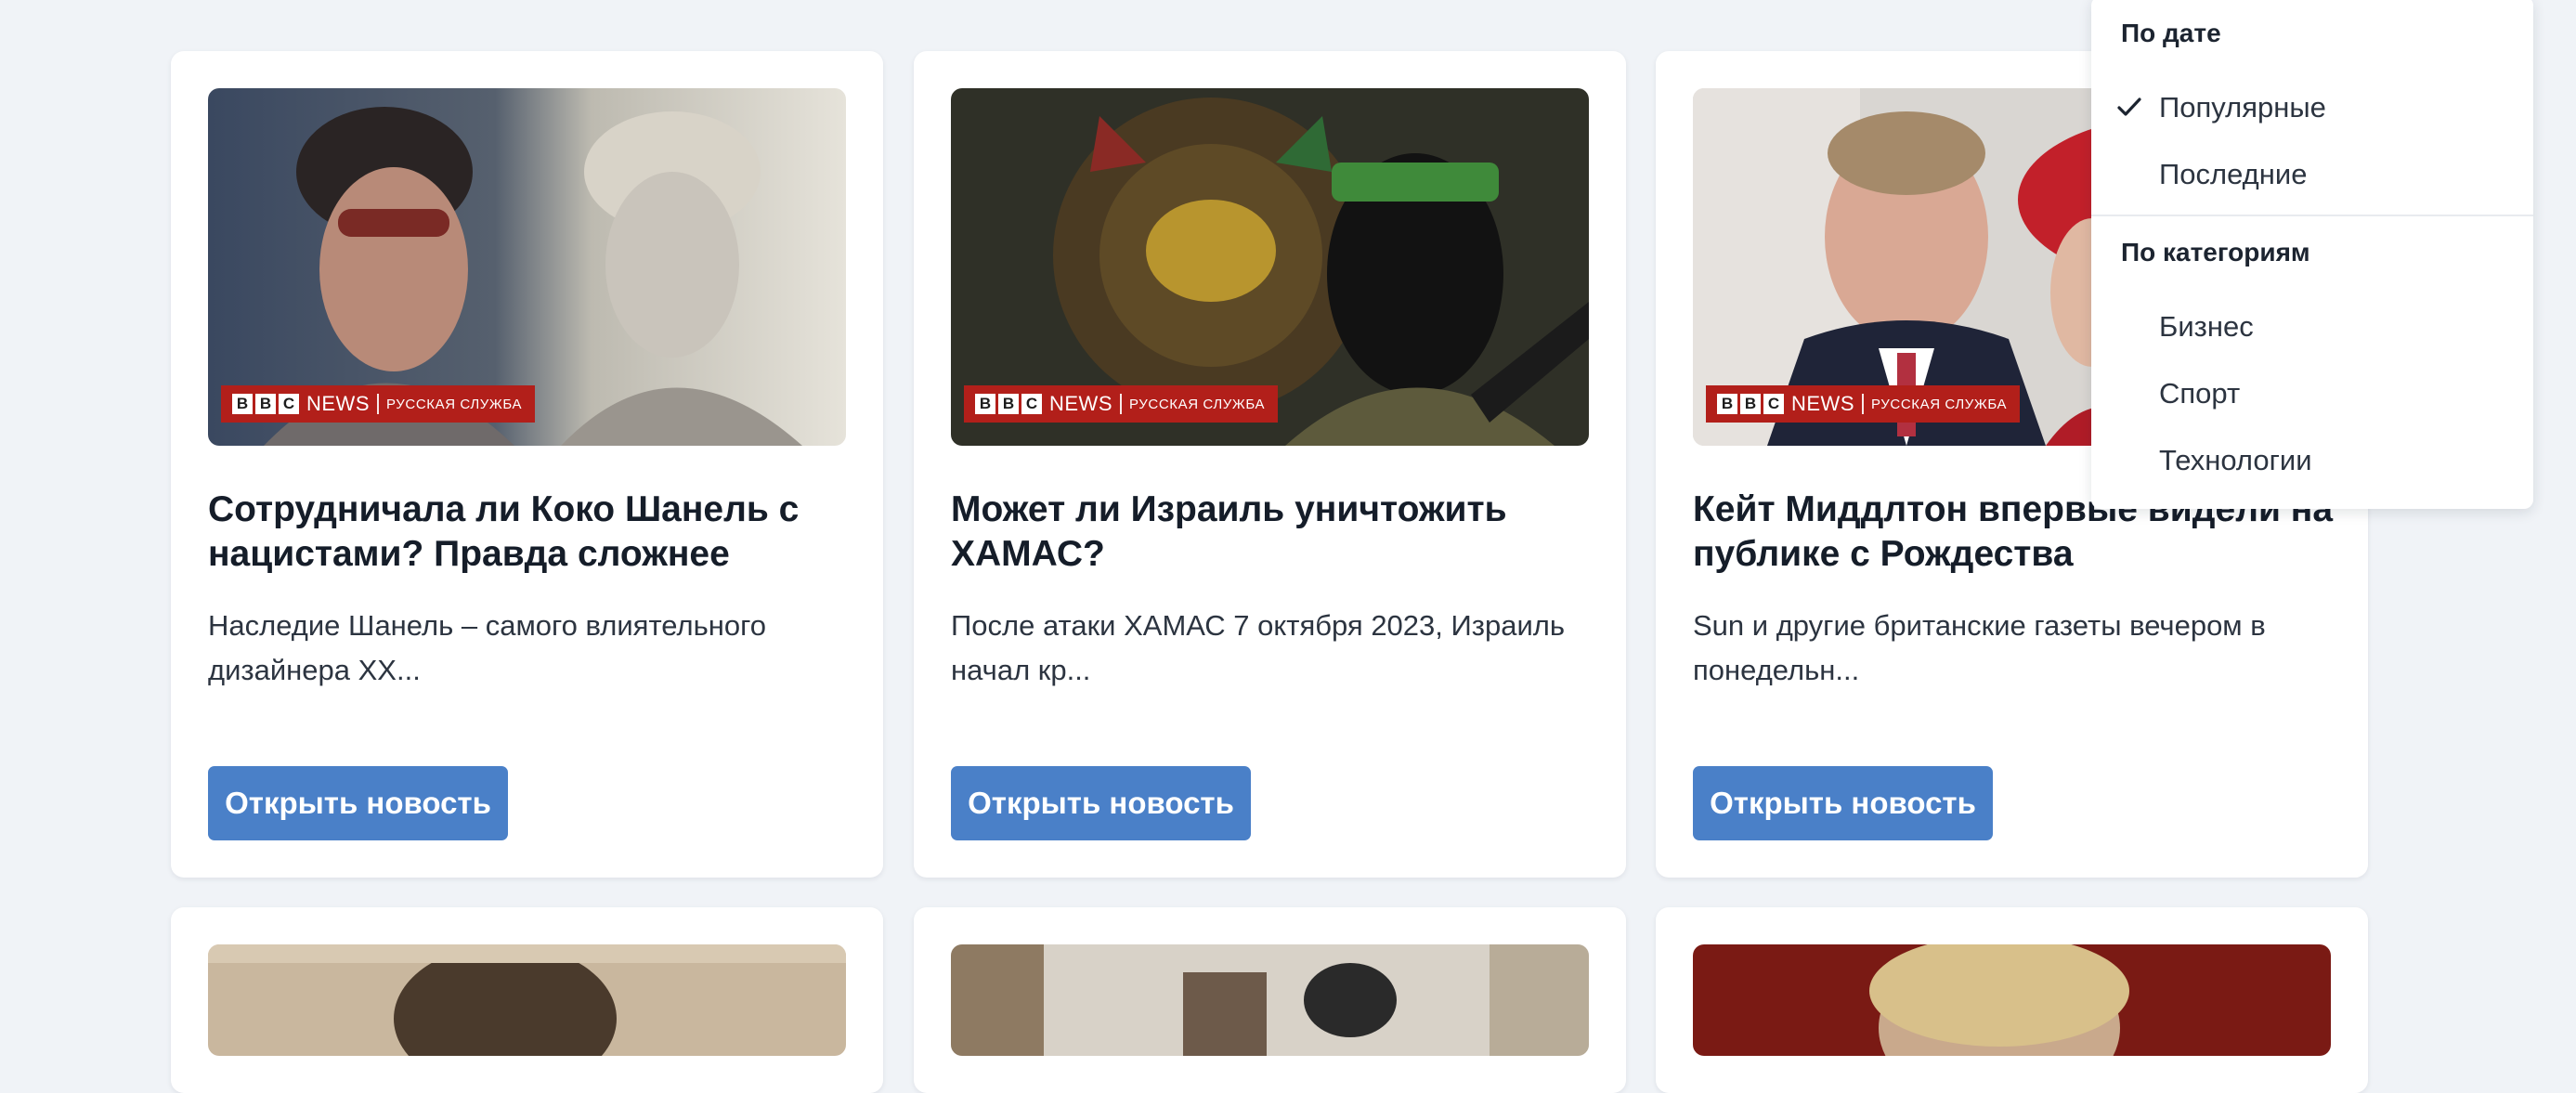  What do you see at coordinates (2235, 460) in the screenshot?
I see `menu-item-label: Технологии` at bounding box center [2235, 460].